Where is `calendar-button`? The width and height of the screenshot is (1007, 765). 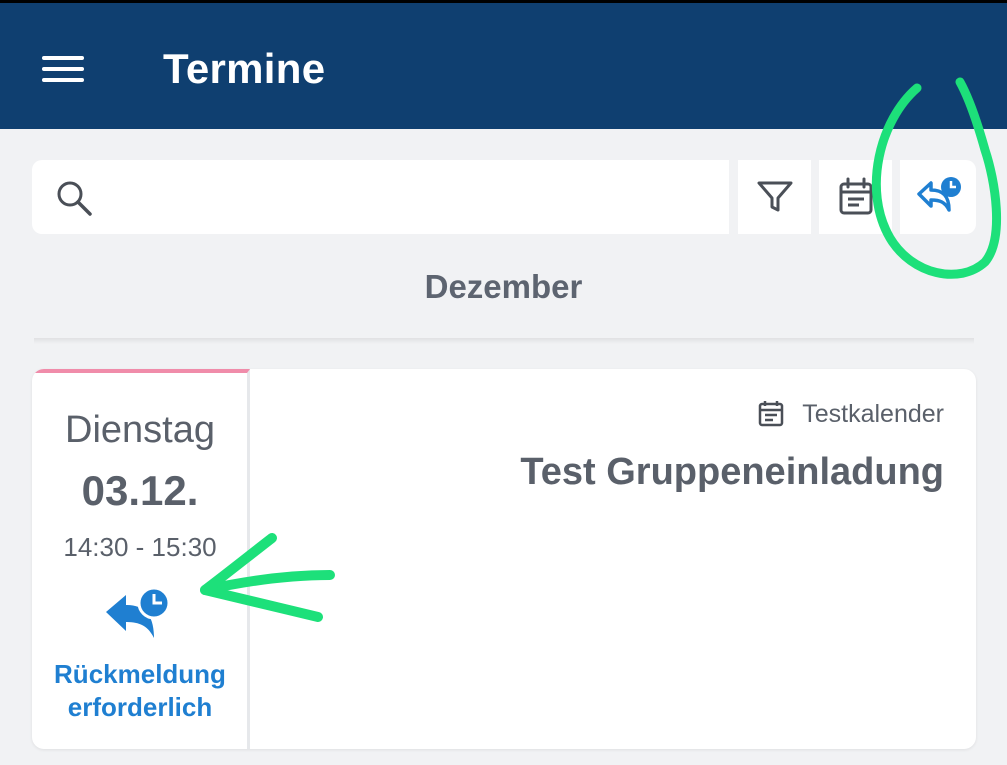
calendar-button is located at coordinates (855, 197).